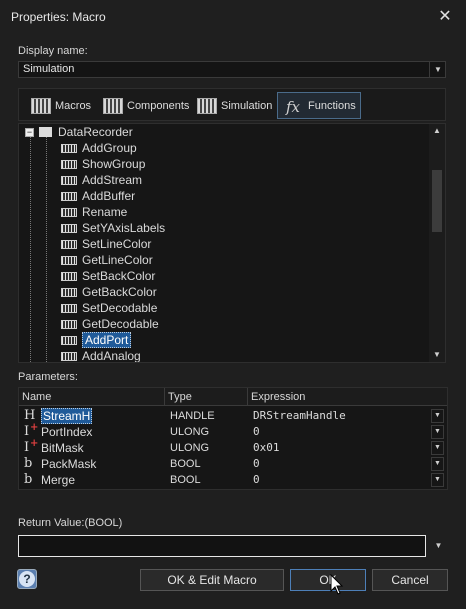 The height and width of the screenshot is (609, 466). Describe the element at coordinates (410, 580) in the screenshot. I see `cancel-button: Cancel` at that location.